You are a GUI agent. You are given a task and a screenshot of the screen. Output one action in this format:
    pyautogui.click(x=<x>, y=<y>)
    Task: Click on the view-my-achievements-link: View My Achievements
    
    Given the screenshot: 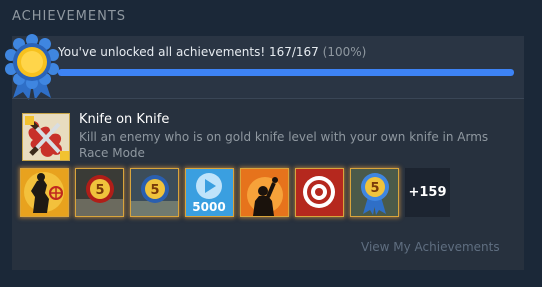 What is the action you would take?
    pyautogui.click(x=430, y=247)
    